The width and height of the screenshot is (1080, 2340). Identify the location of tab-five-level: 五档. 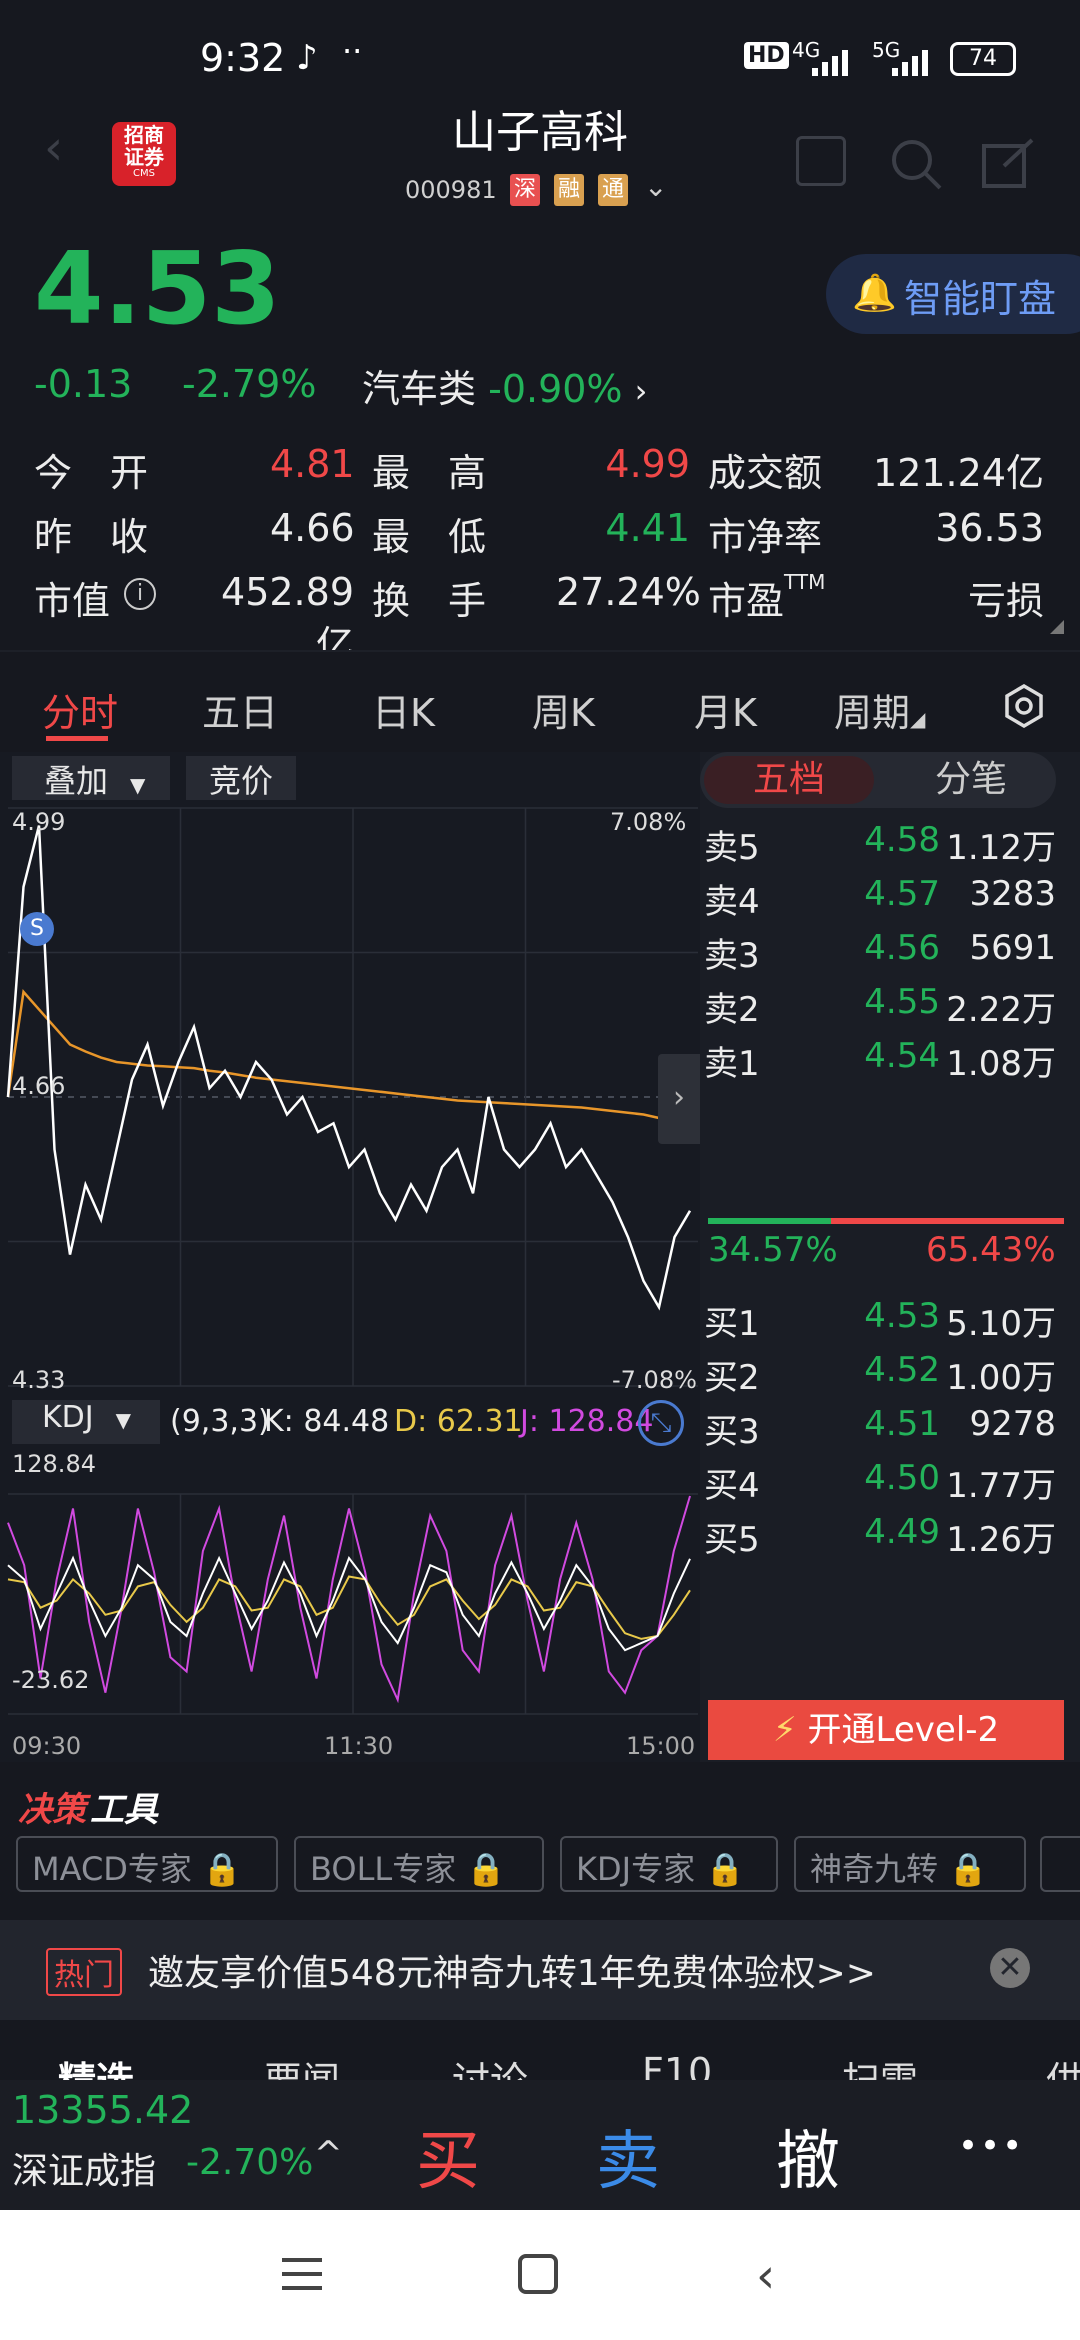
(789, 780).